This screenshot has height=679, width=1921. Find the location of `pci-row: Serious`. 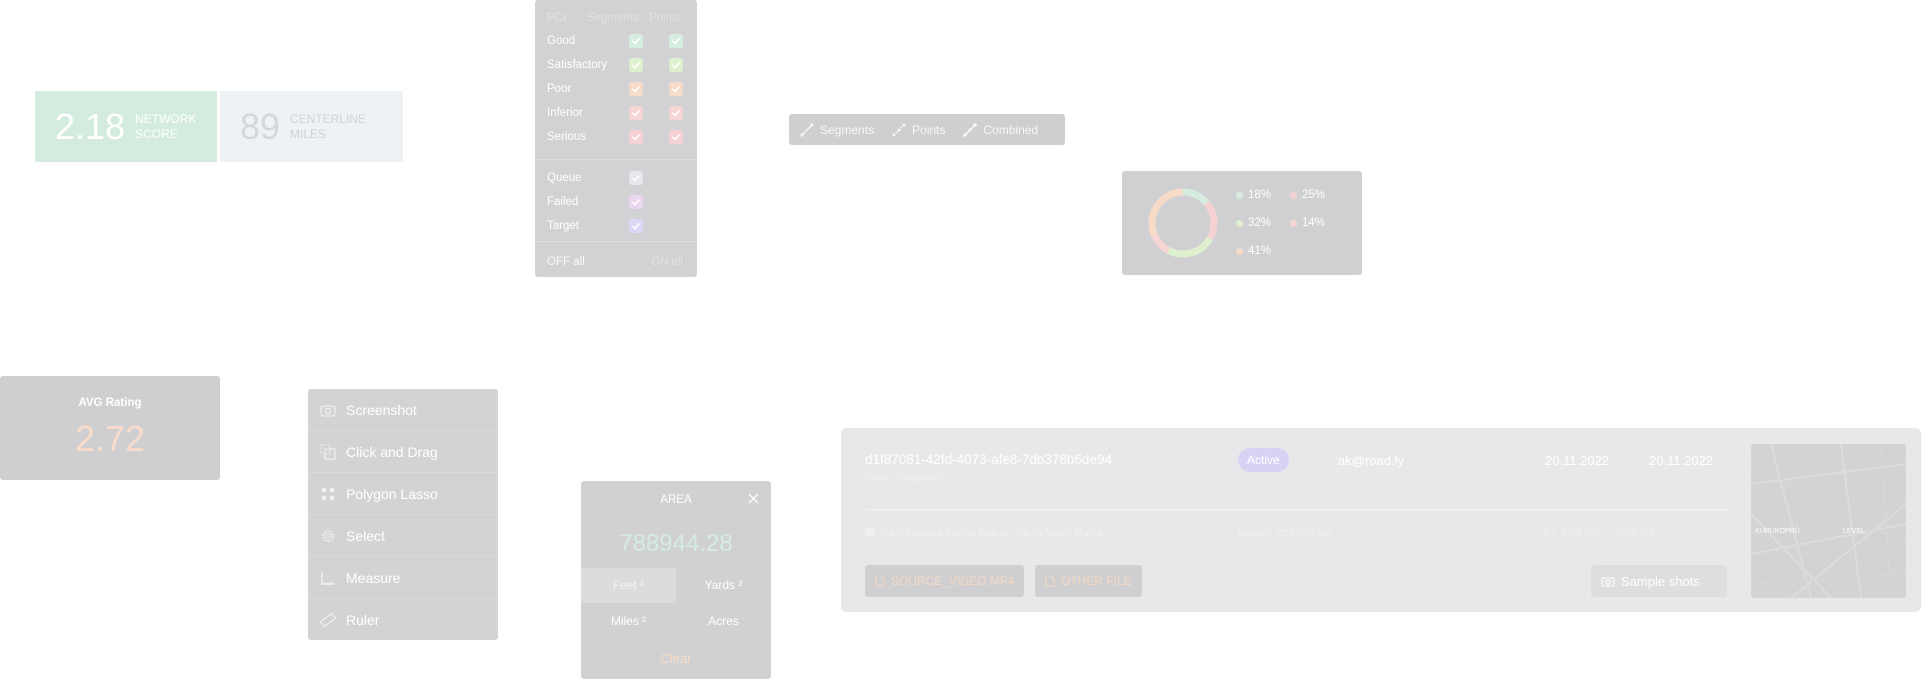

pci-row: Serious is located at coordinates (619, 142).